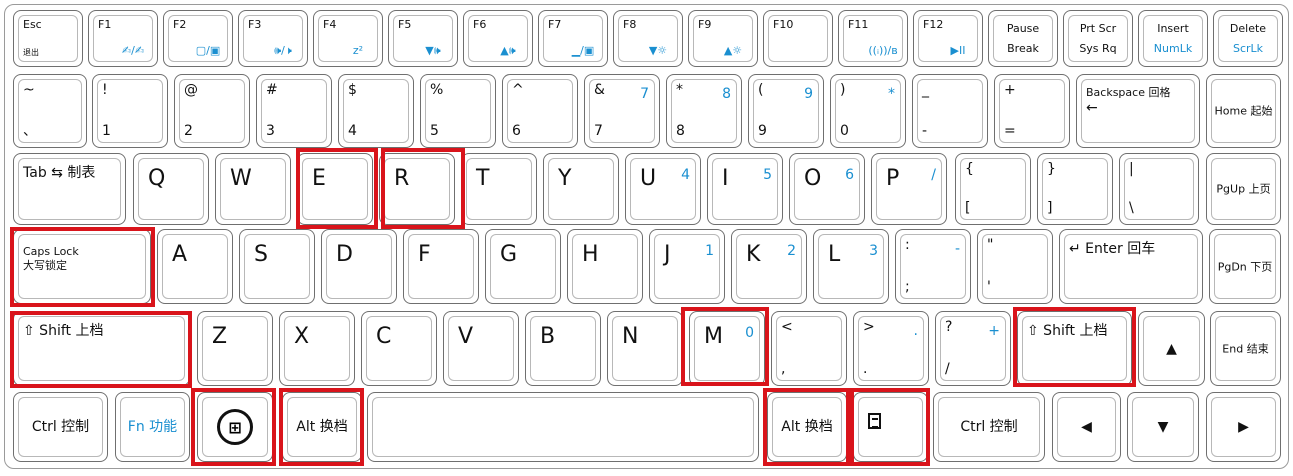  What do you see at coordinates (813, 178) in the screenshot?
I see `key-o-label: O` at bounding box center [813, 178].